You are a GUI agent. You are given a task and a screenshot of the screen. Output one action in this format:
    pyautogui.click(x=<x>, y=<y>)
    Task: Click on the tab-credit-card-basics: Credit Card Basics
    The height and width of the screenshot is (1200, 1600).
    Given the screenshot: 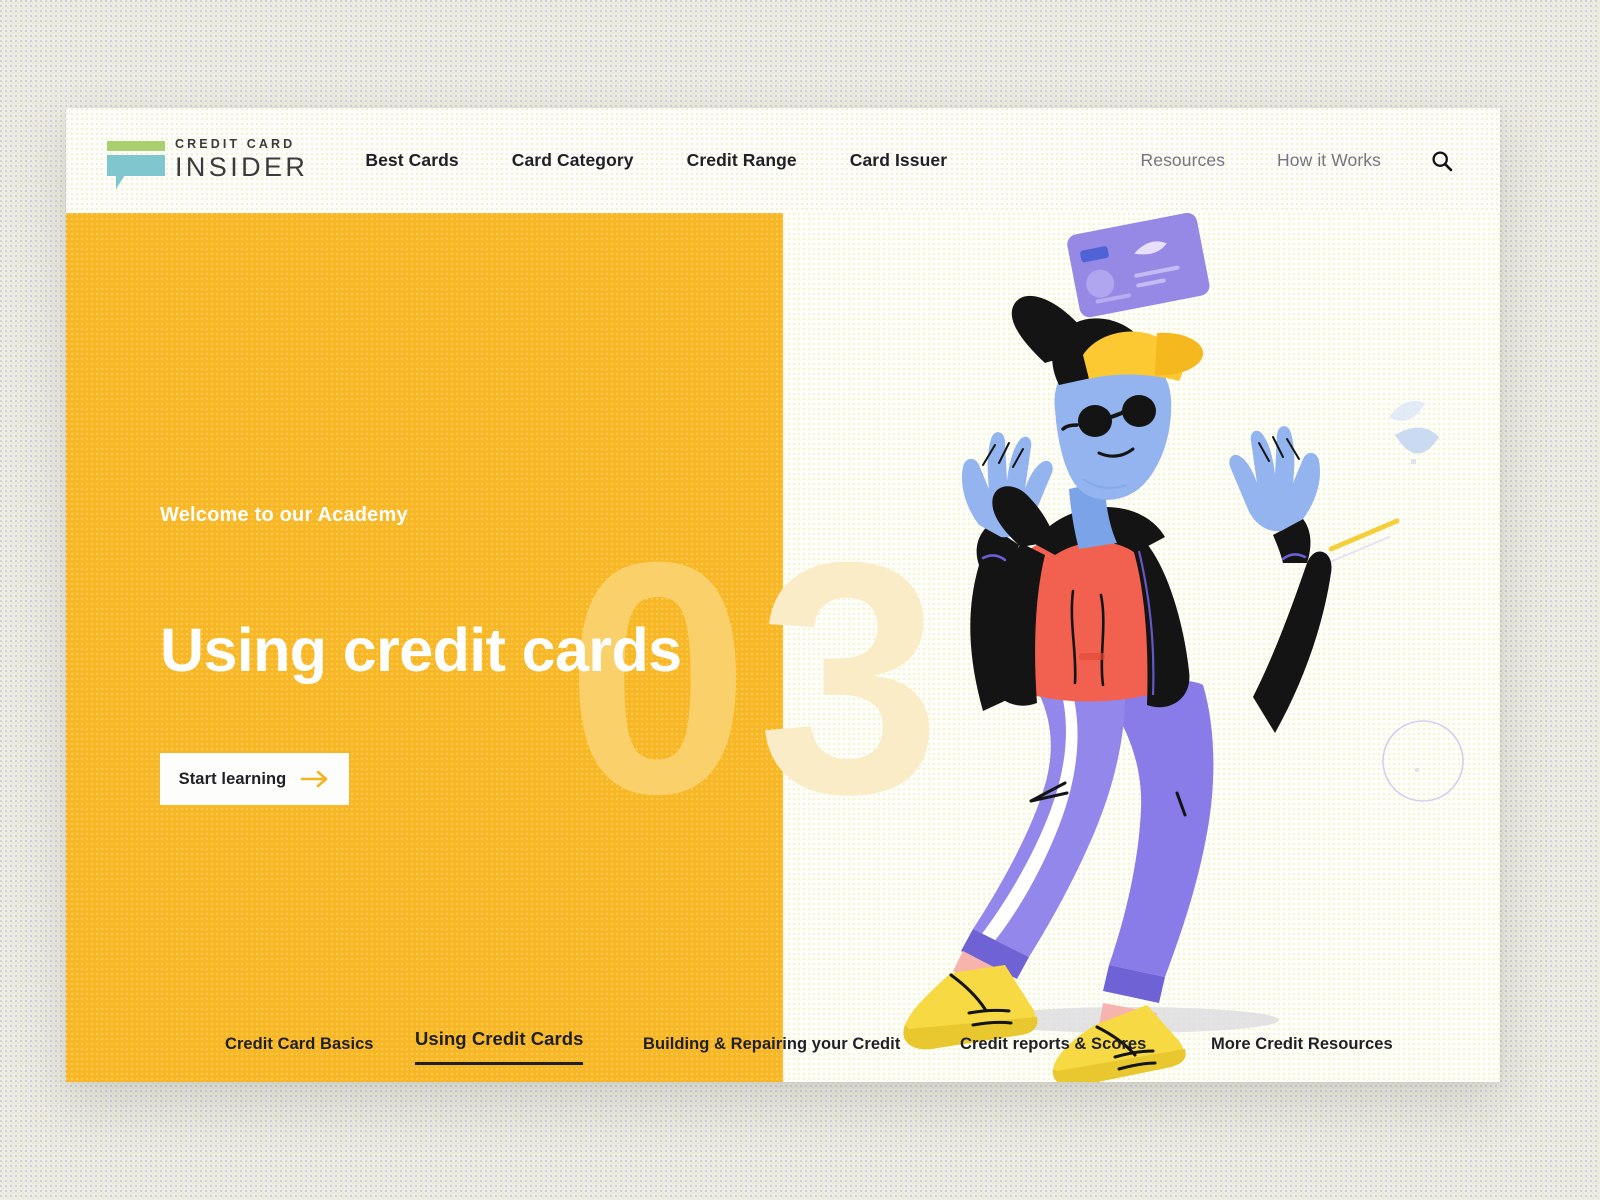 What is the action you would take?
    pyautogui.click(x=299, y=1044)
    